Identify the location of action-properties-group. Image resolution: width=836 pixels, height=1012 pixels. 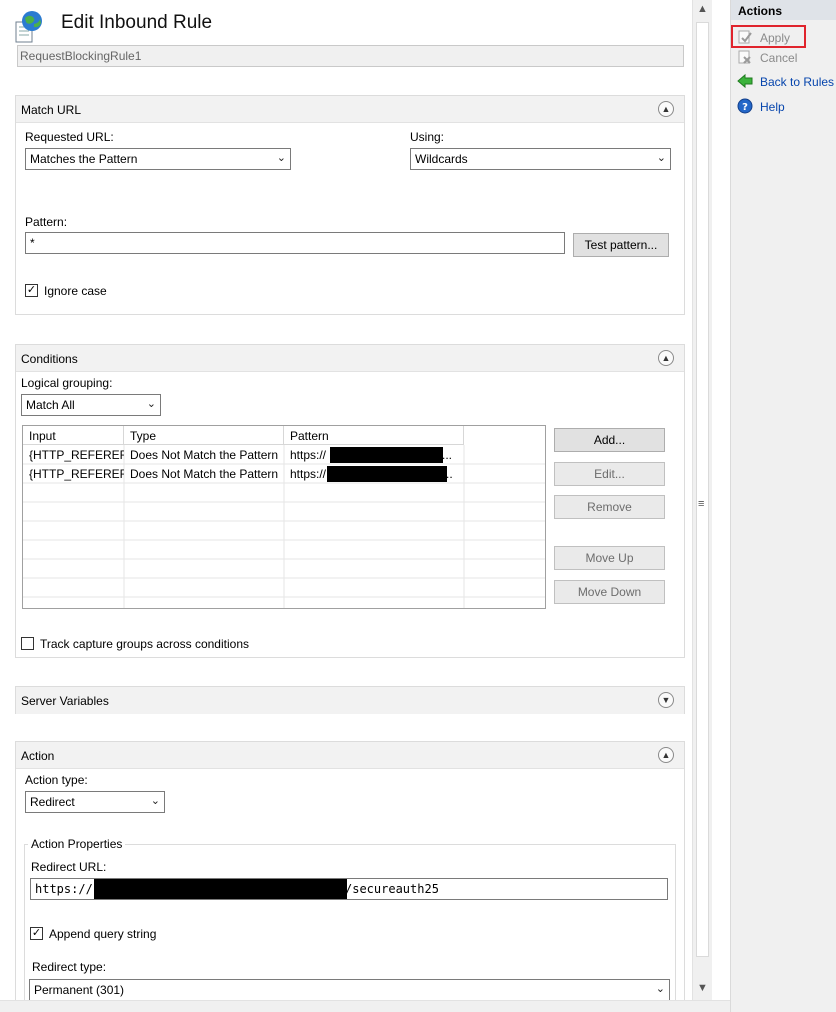
(350, 922).